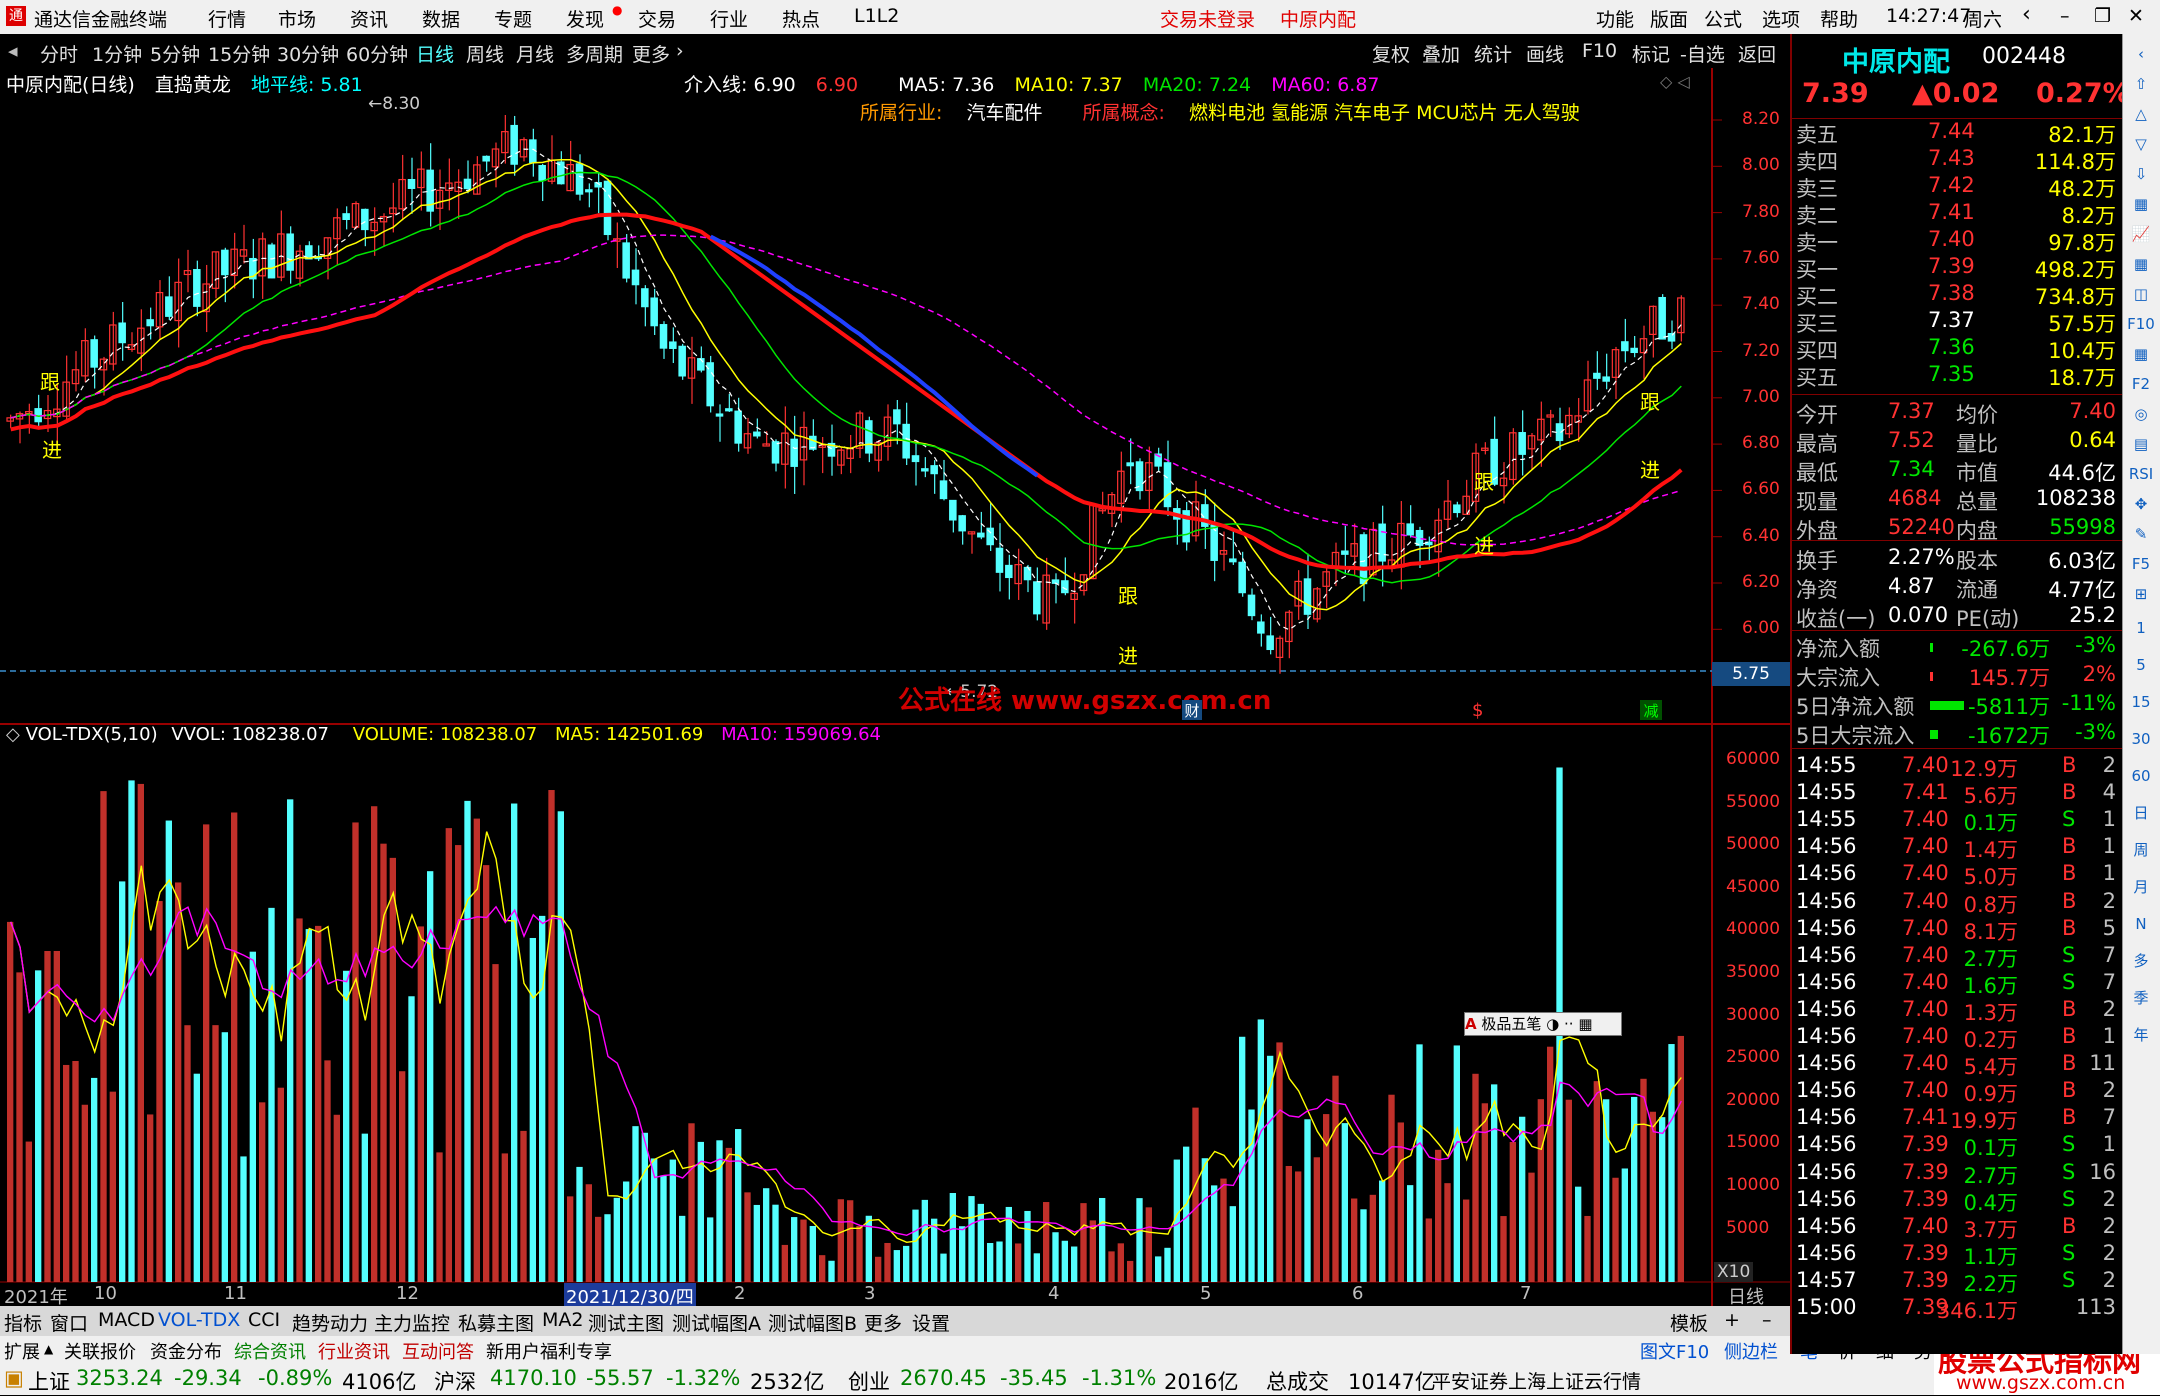  Describe the element at coordinates (931, 1322) in the screenshot. I see `indicator-tab: 设置` at that location.